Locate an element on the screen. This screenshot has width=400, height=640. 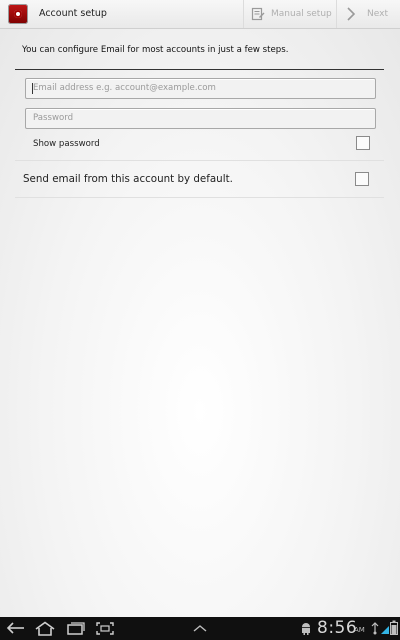
email-field: Email address e.g. account@example.com is located at coordinates (200, 88).